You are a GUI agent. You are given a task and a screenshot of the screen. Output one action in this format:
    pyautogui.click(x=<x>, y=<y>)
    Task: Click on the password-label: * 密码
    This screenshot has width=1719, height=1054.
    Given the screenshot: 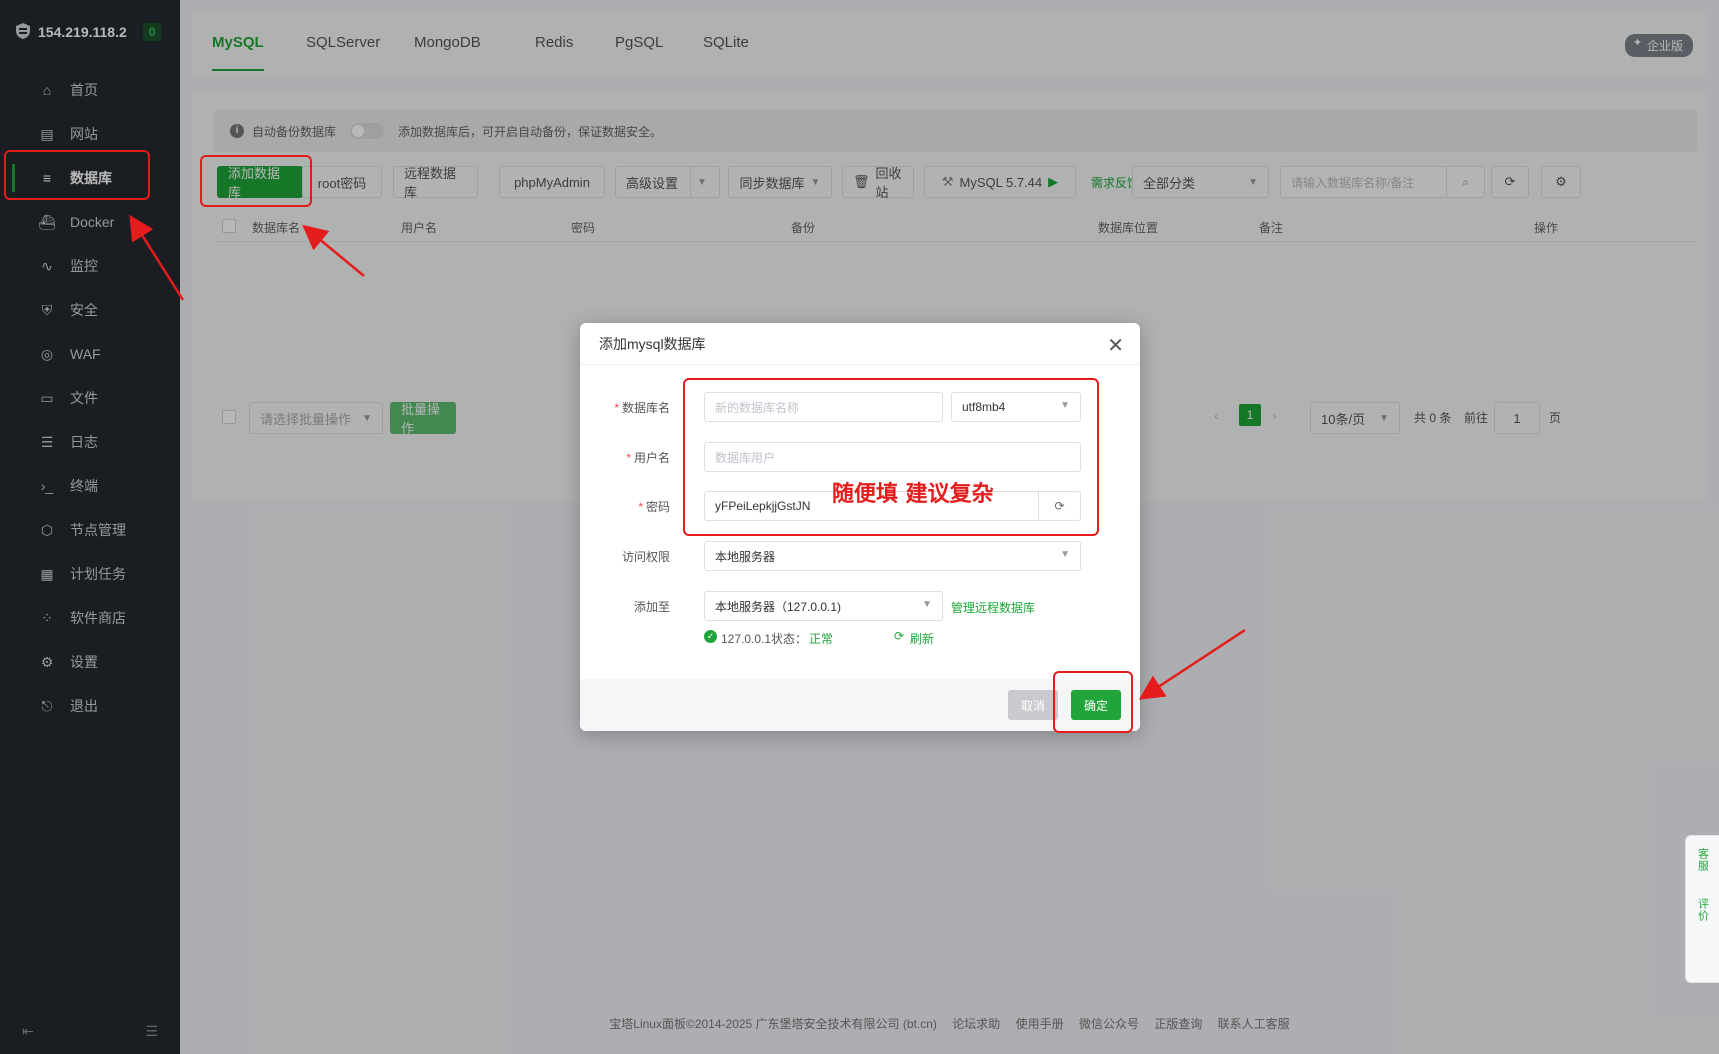 What is the action you would take?
    pyautogui.click(x=654, y=507)
    